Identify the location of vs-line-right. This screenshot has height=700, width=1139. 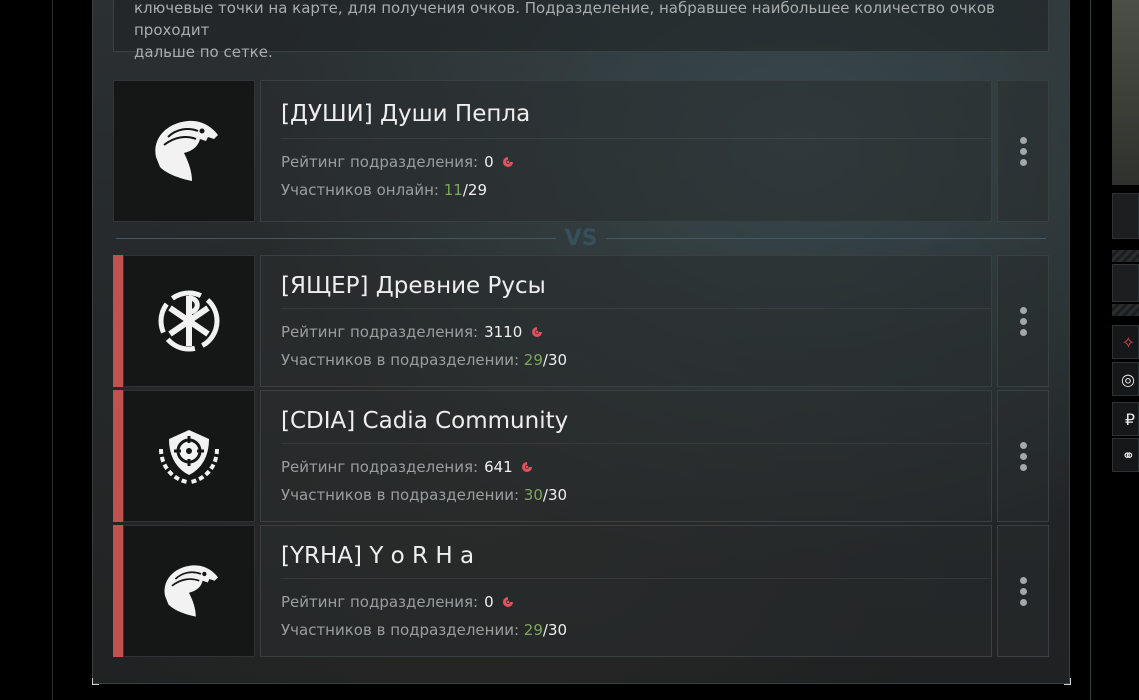
(826, 238).